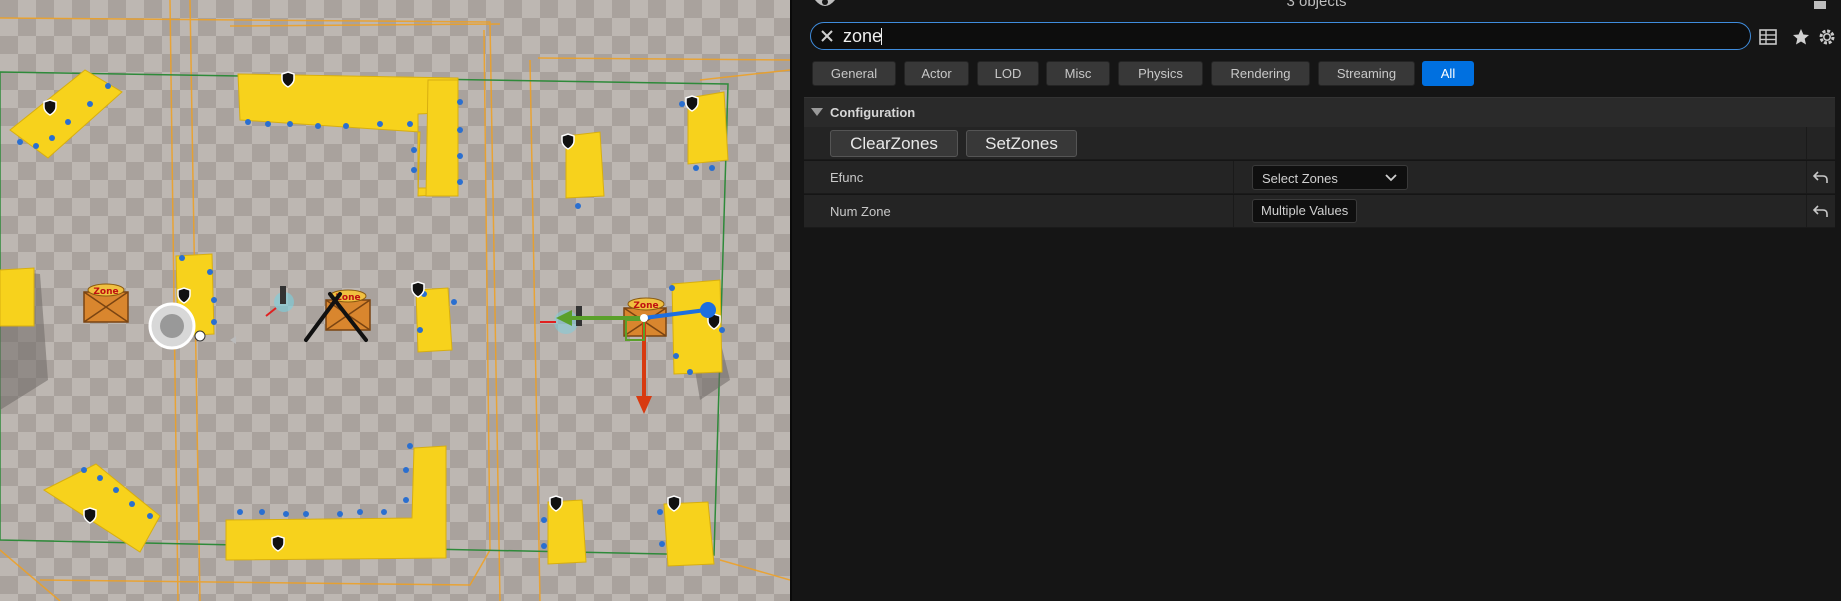 This screenshot has width=1841, height=601. Describe the element at coordinates (1305, 211) in the screenshot. I see `num-zone-value: Multiple Values` at that location.